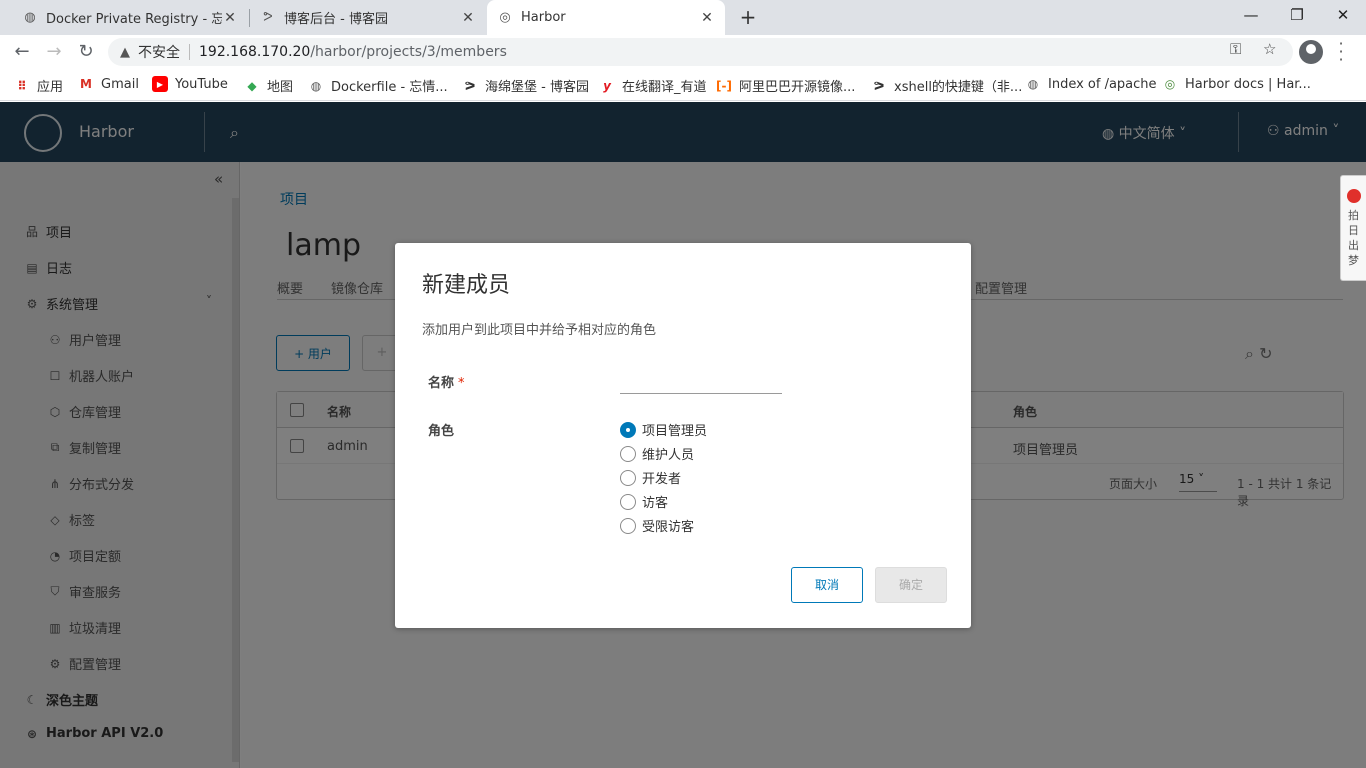  I want to click on omnibox-divider, so click(189, 52).